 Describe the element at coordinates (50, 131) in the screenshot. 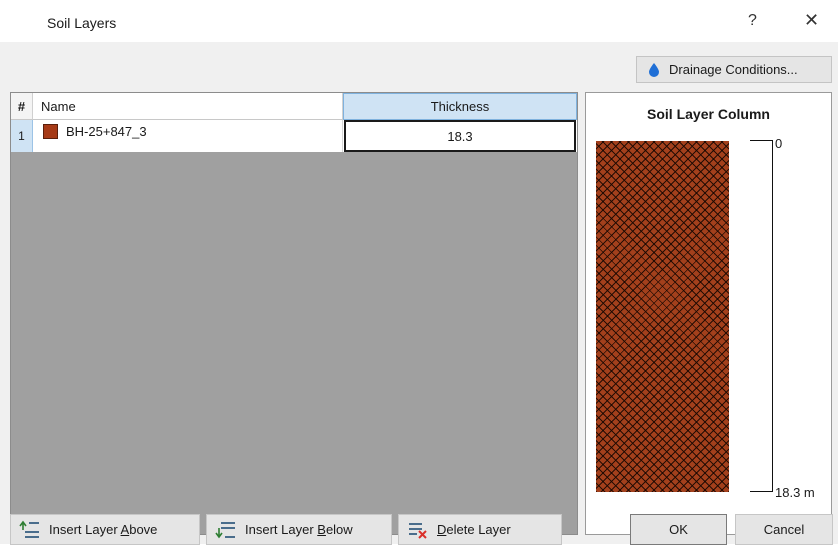

I see `layer-color-swatch` at that location.